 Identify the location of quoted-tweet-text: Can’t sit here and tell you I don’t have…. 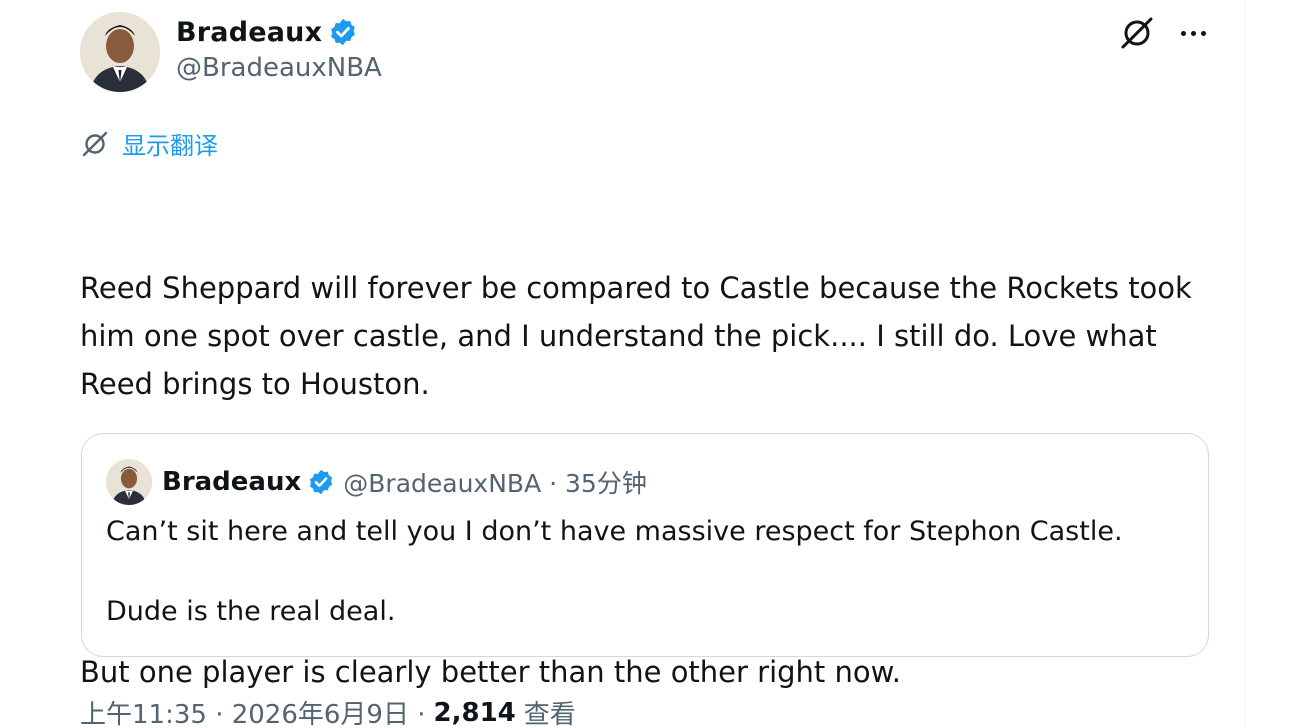
(646, 572).